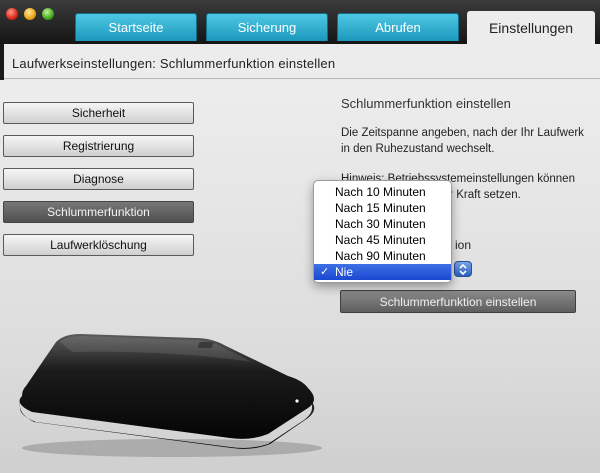 This screenshot has height=473, width=600. I want to click on tab-startseite: Startseite, so click(136, 27).